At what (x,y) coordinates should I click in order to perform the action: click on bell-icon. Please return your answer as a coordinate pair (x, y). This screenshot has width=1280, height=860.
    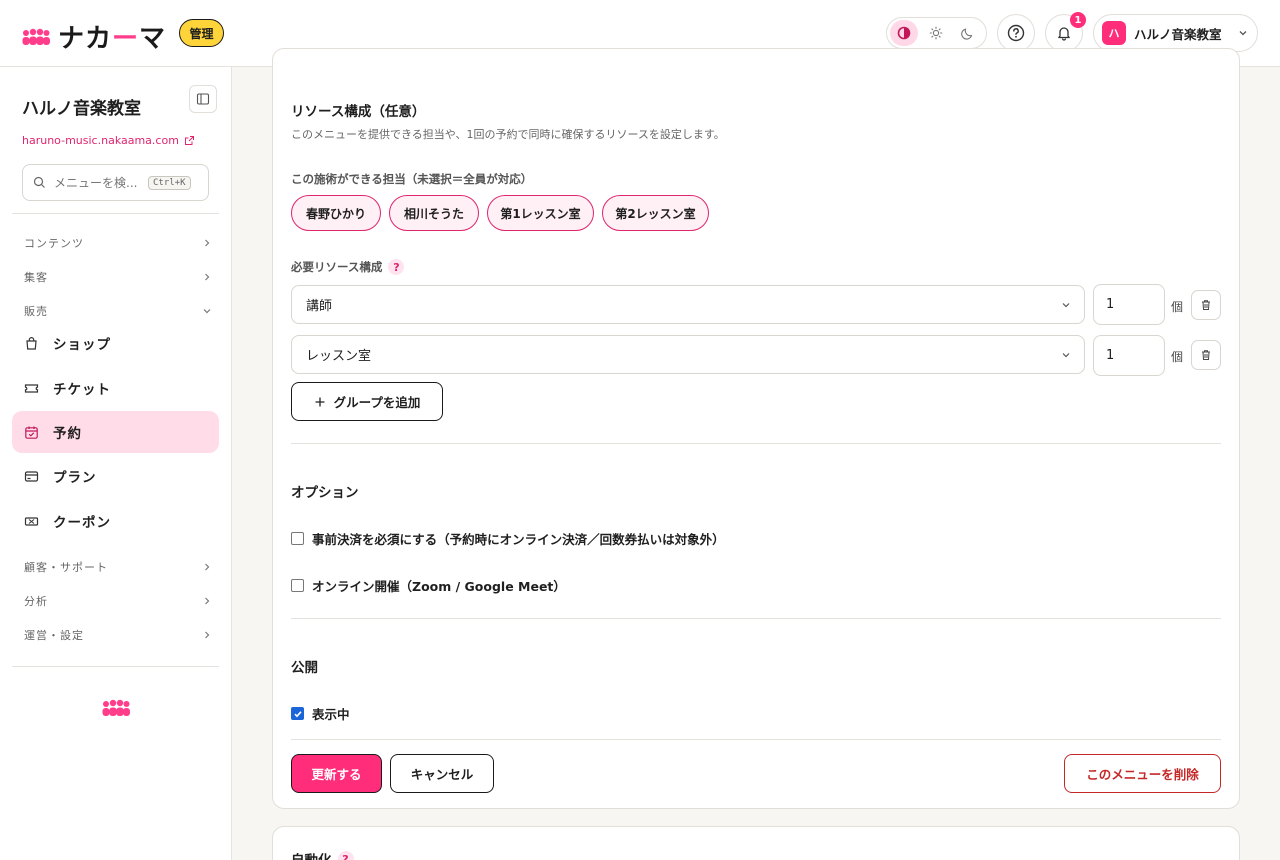
    Looking at the image, I should click on (1064, 34).